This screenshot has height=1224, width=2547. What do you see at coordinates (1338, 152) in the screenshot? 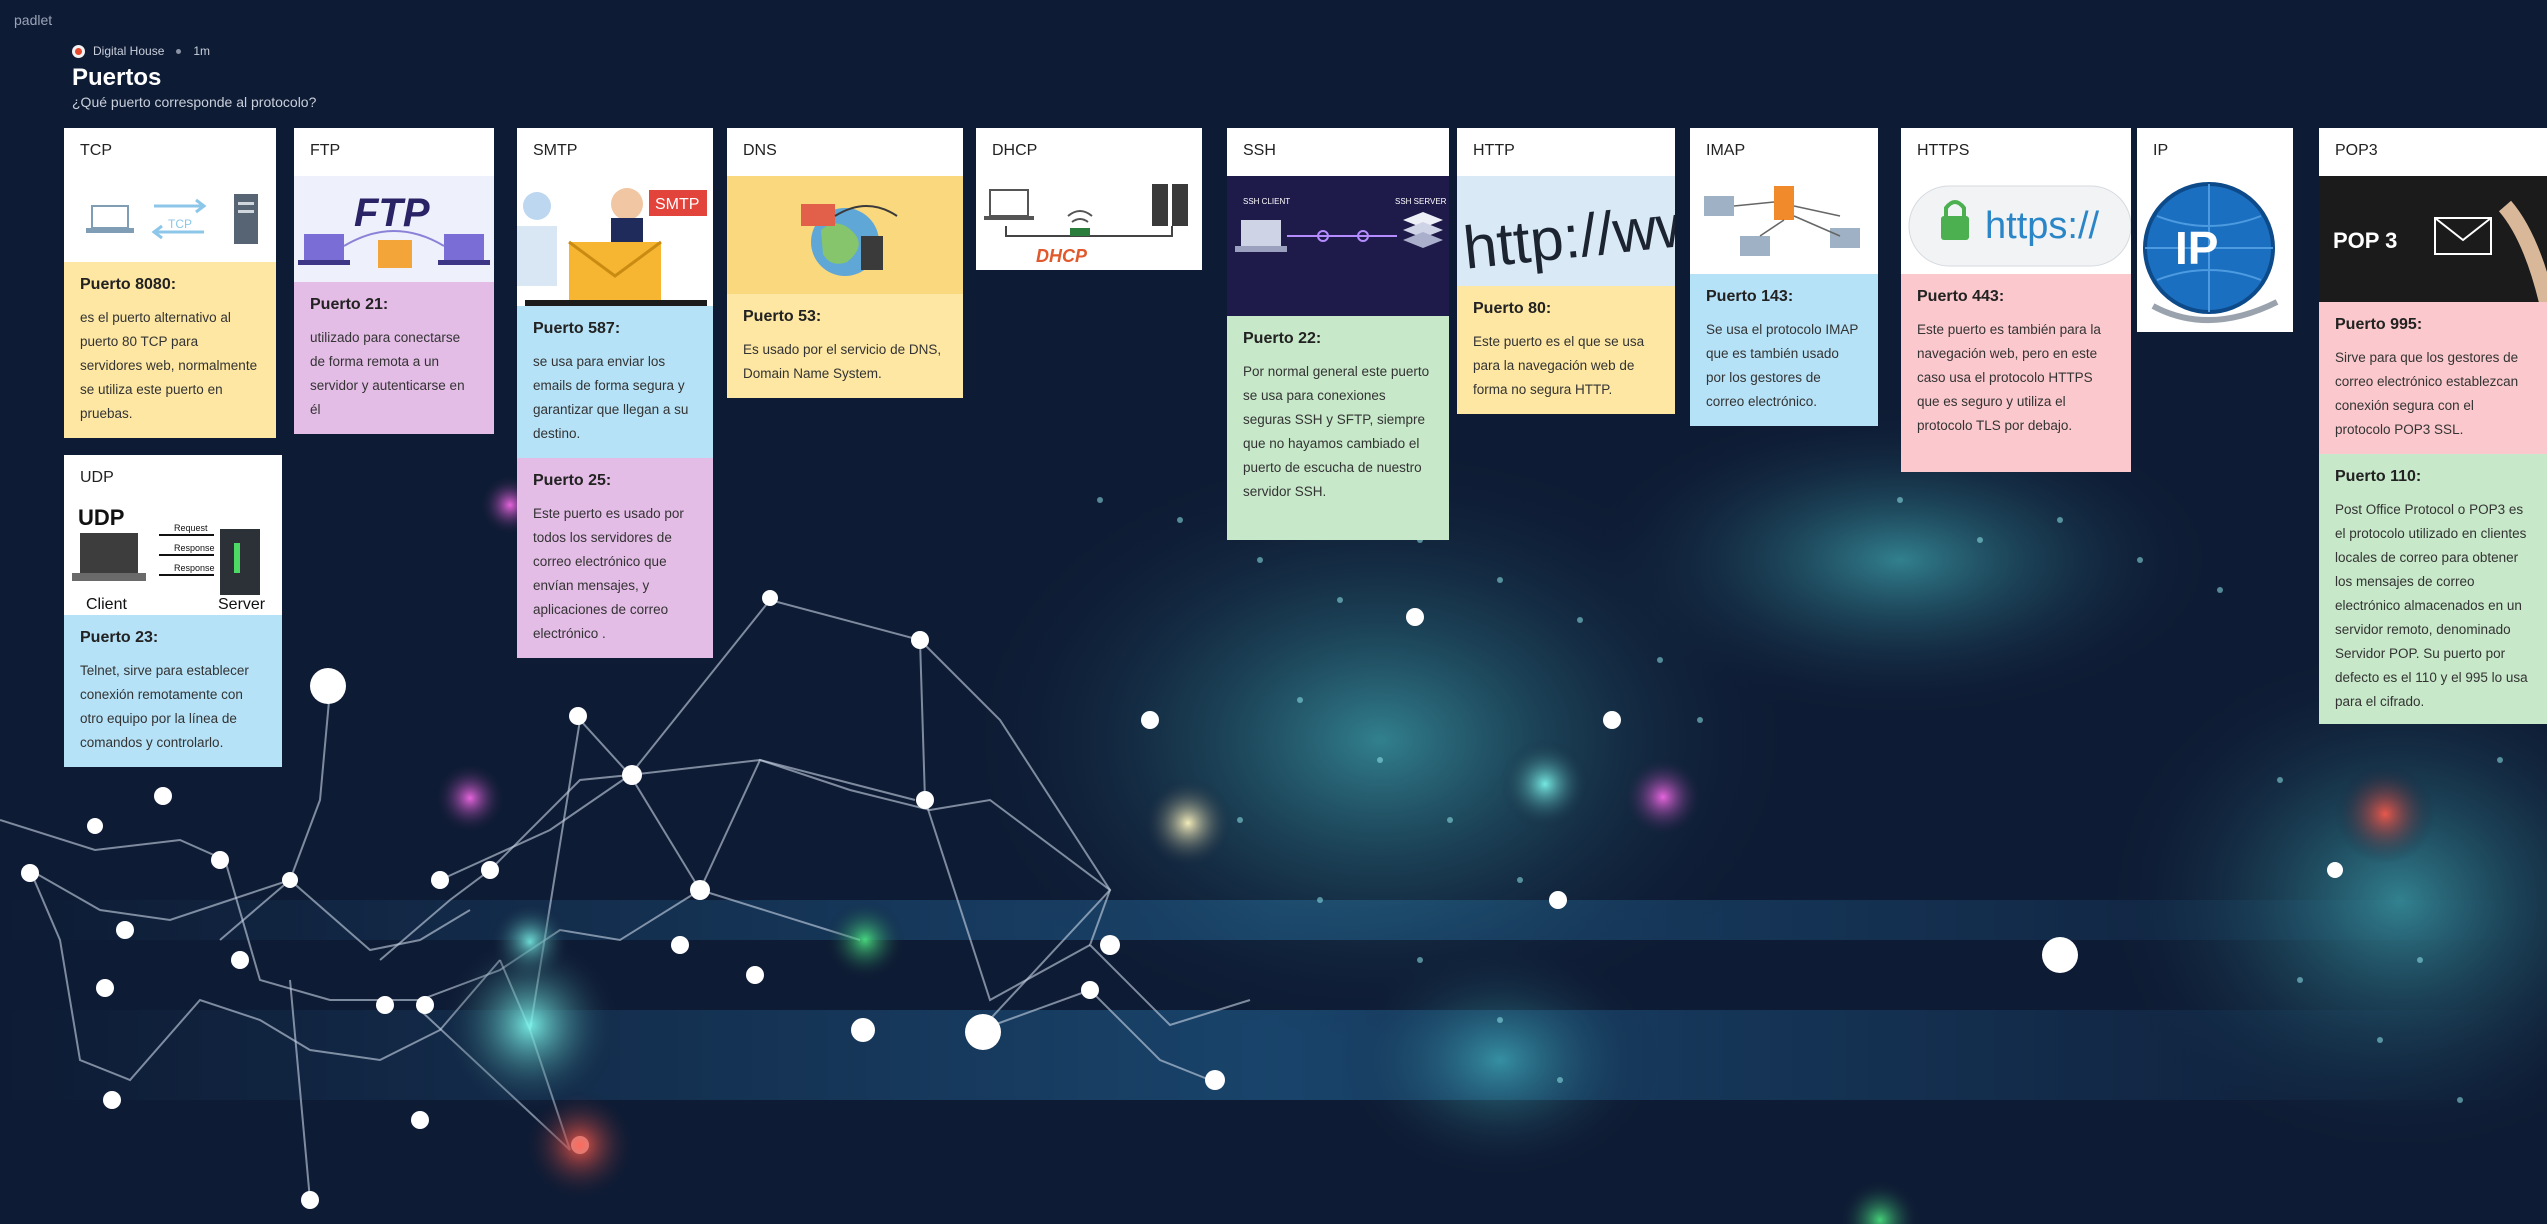
I see `section-title-ssh: SSH` at bounding box center [1338, 152].